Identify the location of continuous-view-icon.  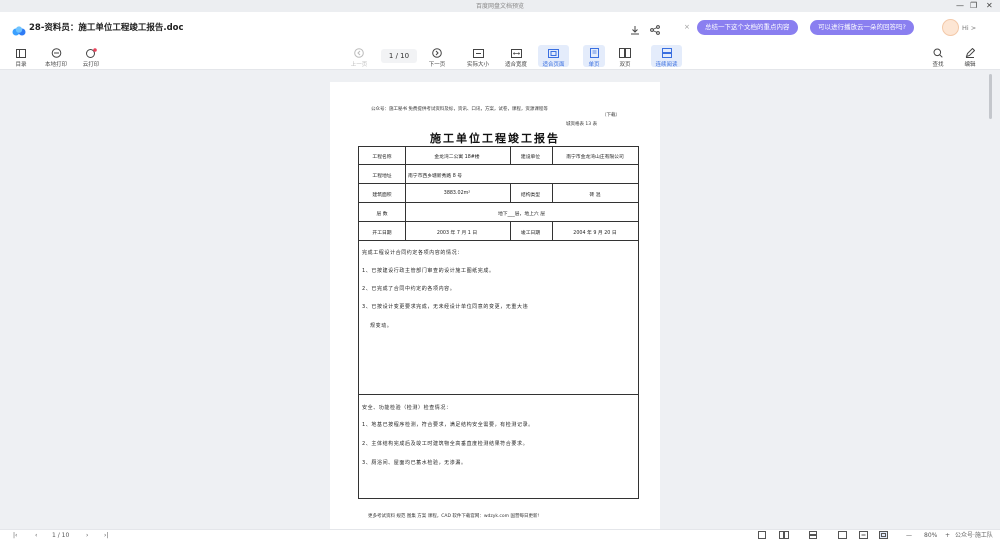
(813, 536).